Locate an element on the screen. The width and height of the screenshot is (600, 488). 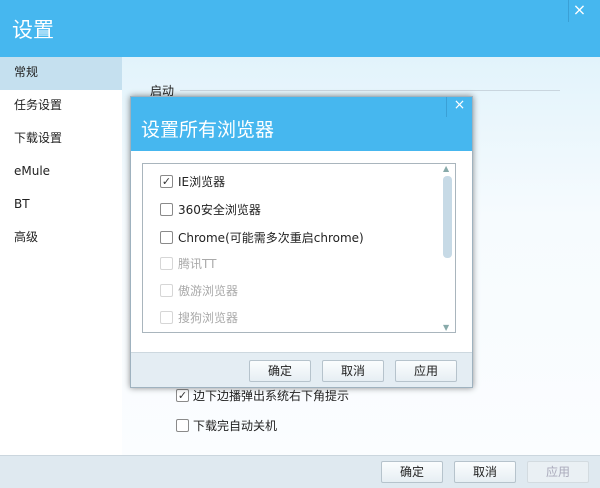
sidebar-item-tasks: 任务设置 is located at coordinates (61, 106).